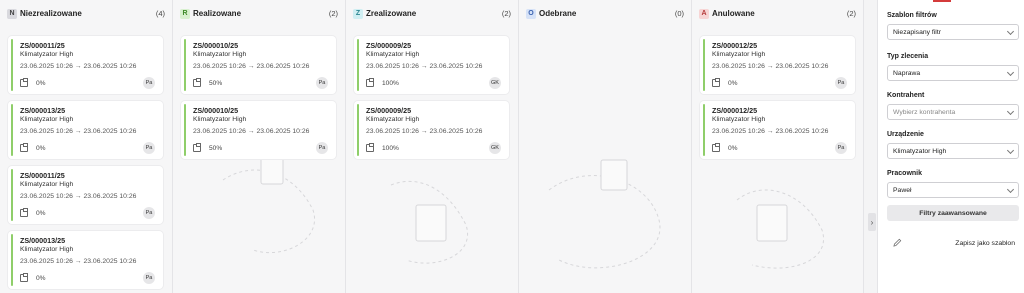 Image resolution: width=1024 pixels, height=293 pixels. What do you see at coordinates (953, 151) in the screenshot?
I see `device-select: Klimatyzator High` at bounding box center [953, 151].